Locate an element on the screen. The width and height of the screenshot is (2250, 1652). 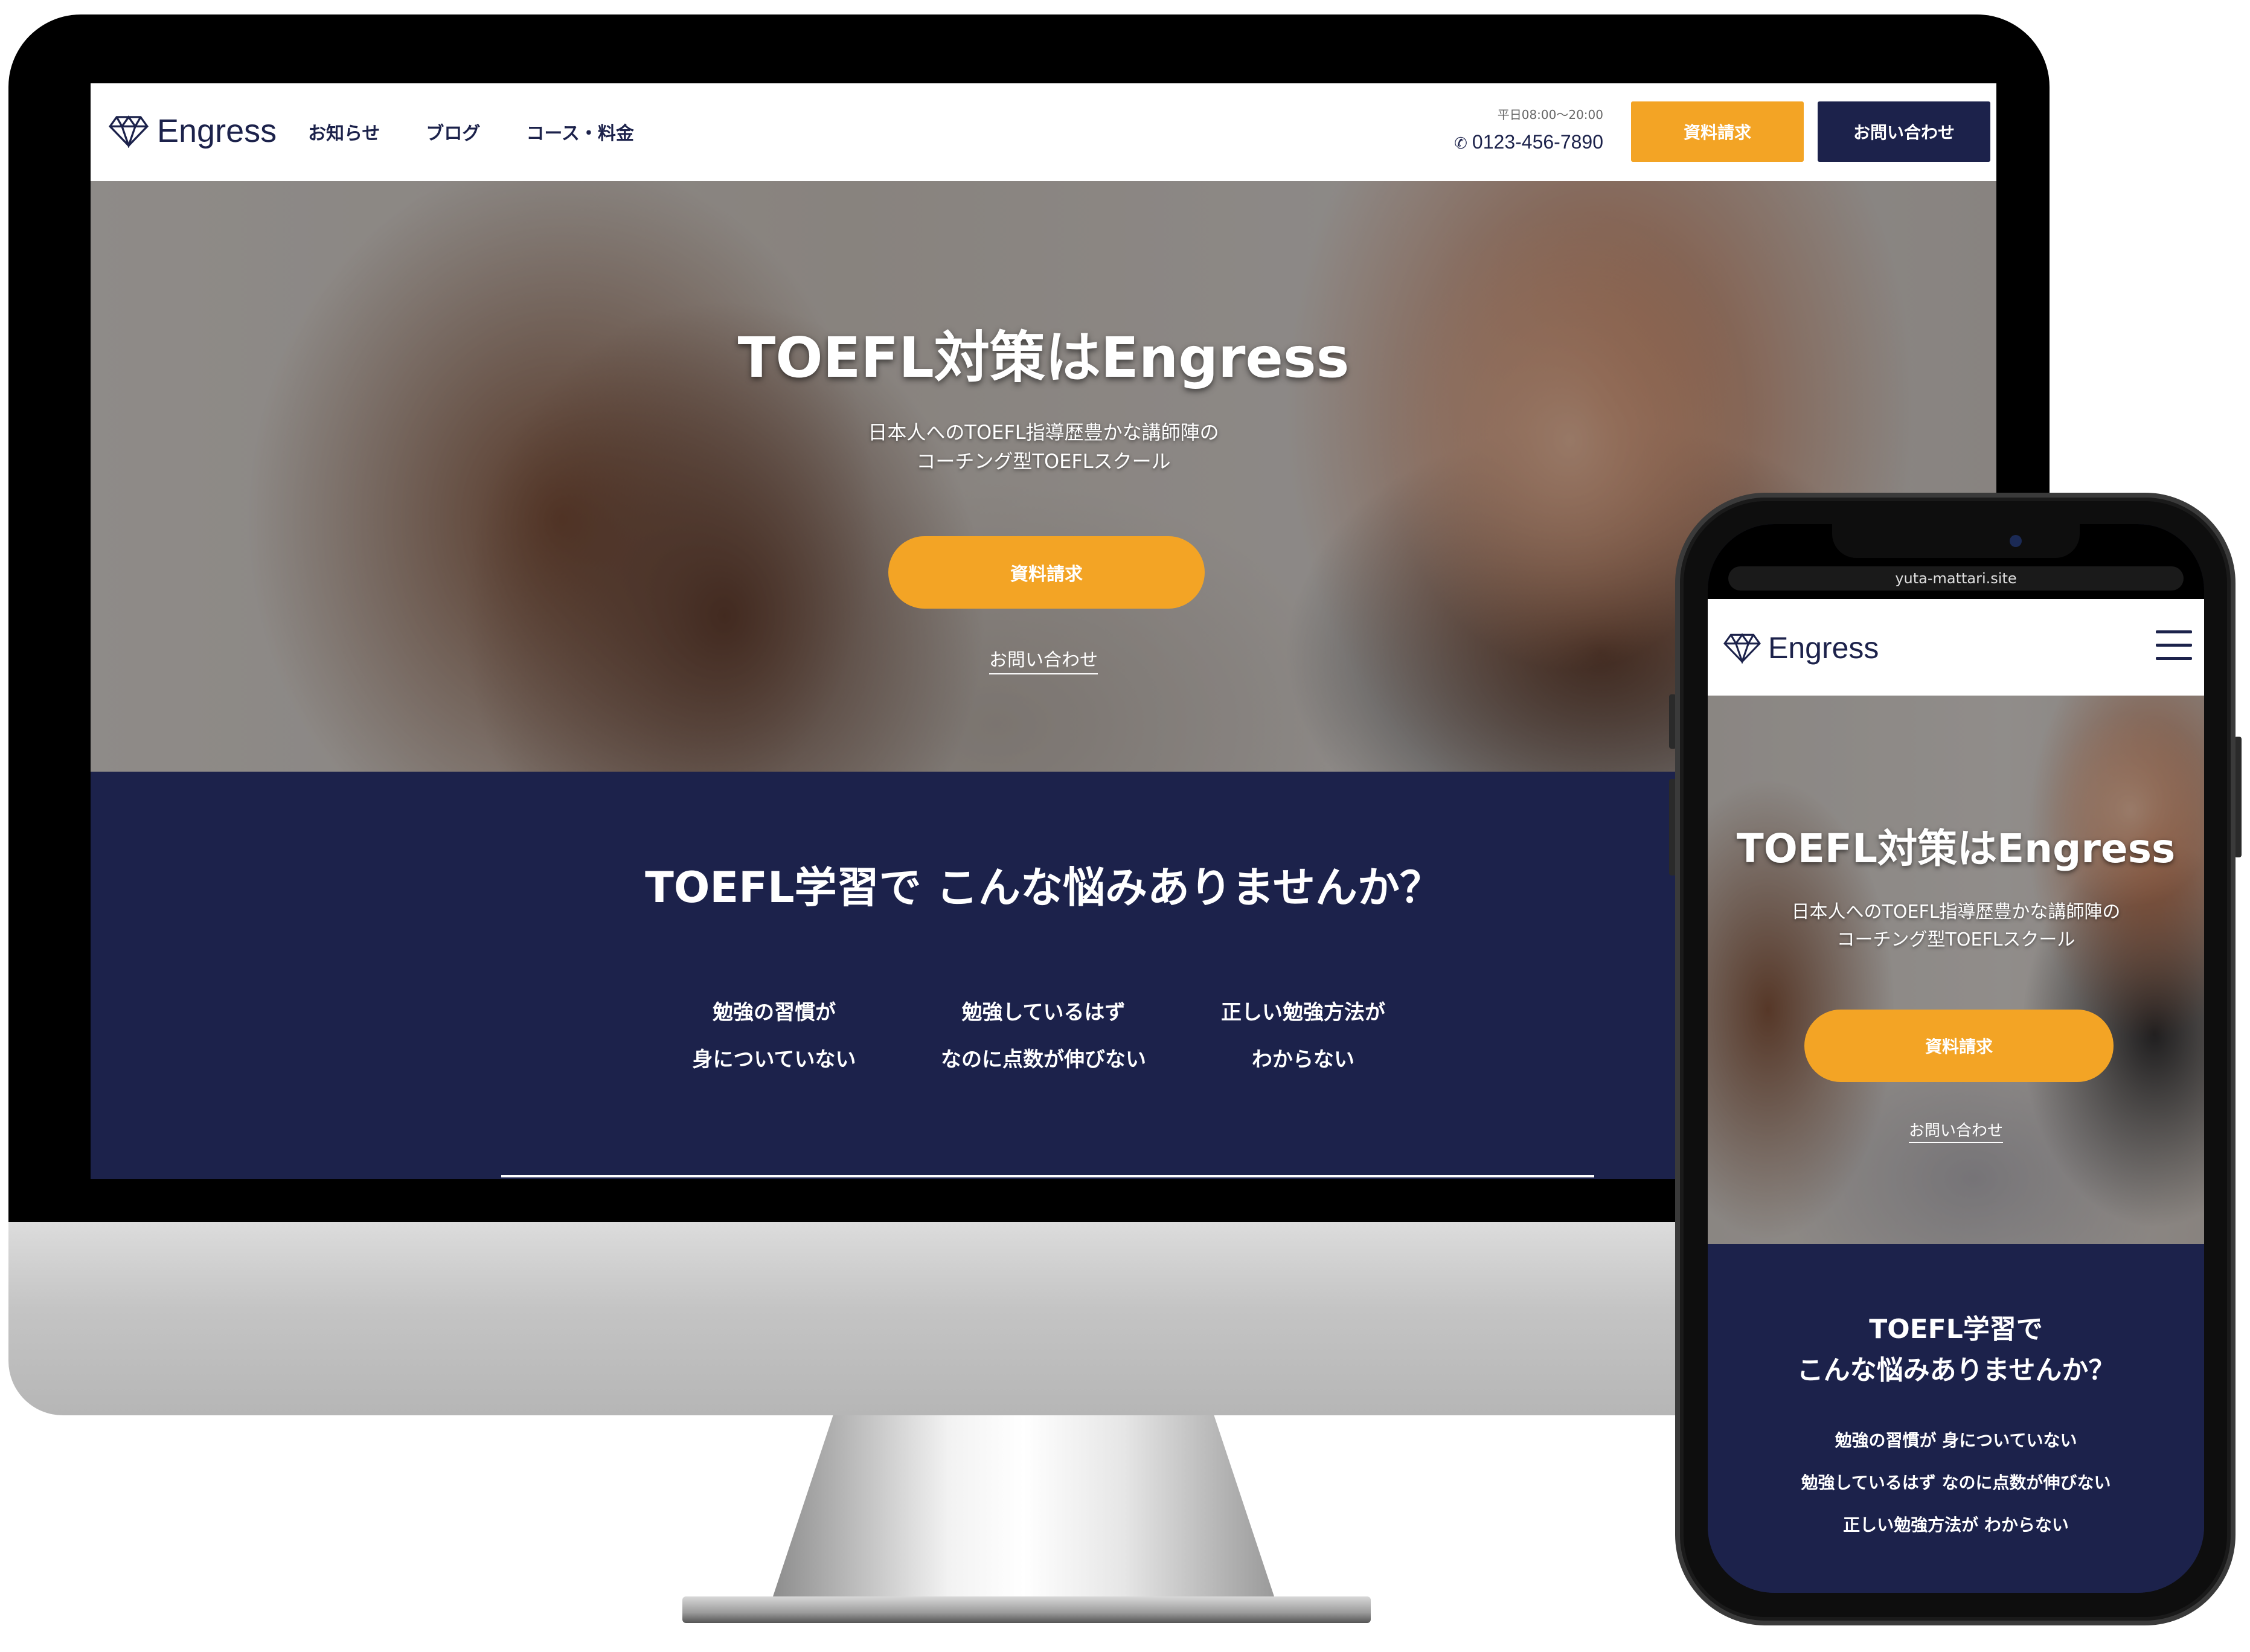
phone-notch is located at coordinates (1956, 541).